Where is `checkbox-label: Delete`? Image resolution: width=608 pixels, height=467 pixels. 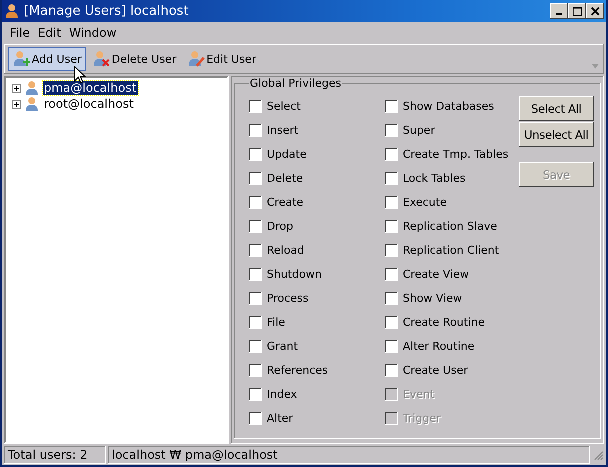
checkbox-label: Delete is located at coordinates (285, 178).